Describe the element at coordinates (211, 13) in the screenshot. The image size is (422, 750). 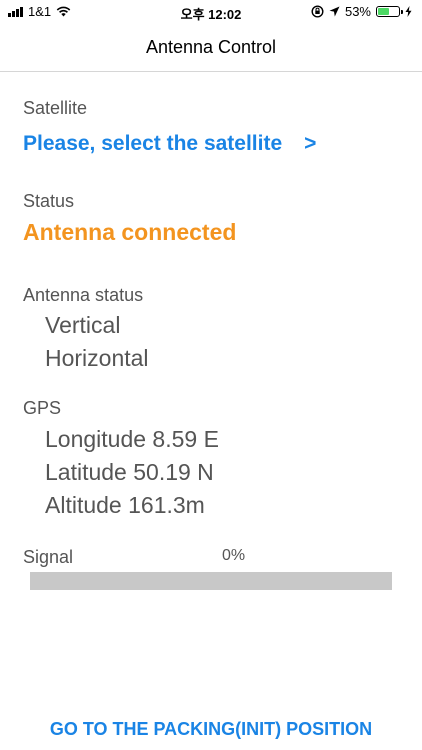
I see `status-bar: 1&1 오후 12:02 53%` at that location.